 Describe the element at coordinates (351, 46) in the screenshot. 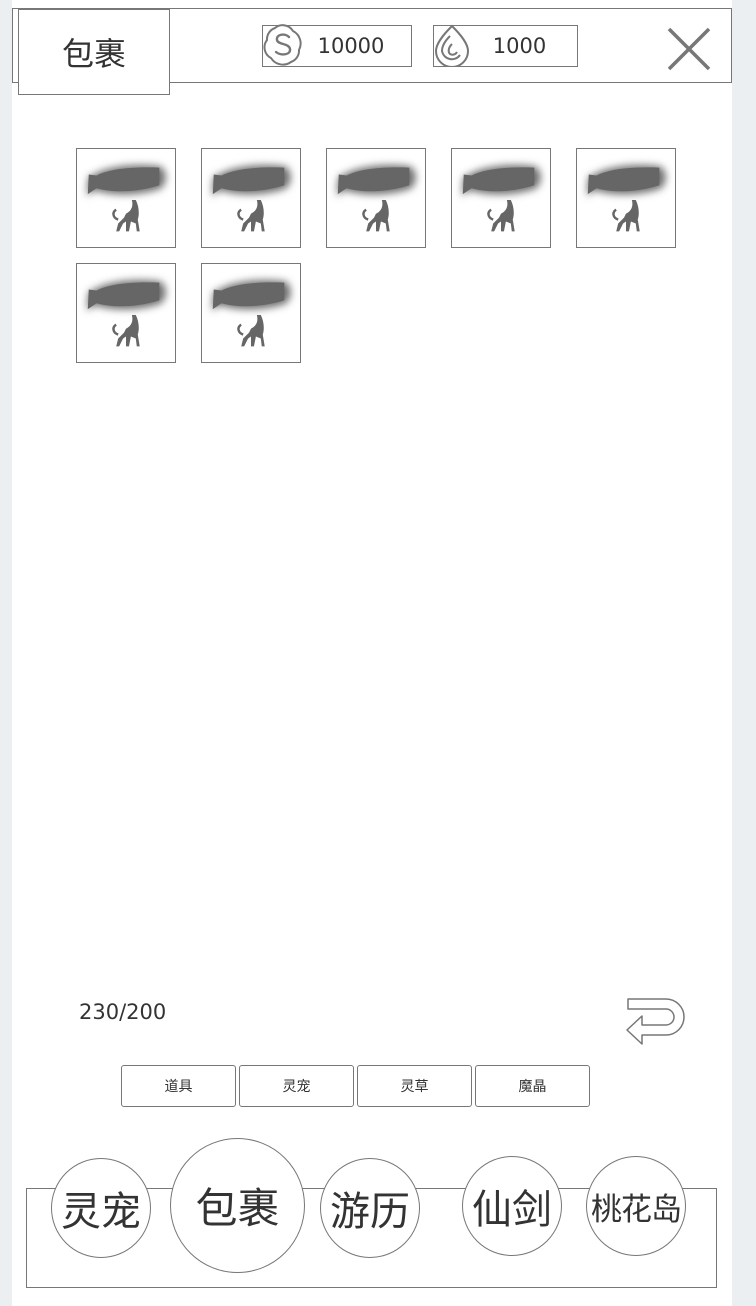

I see `coin-value: 10000` at that location.